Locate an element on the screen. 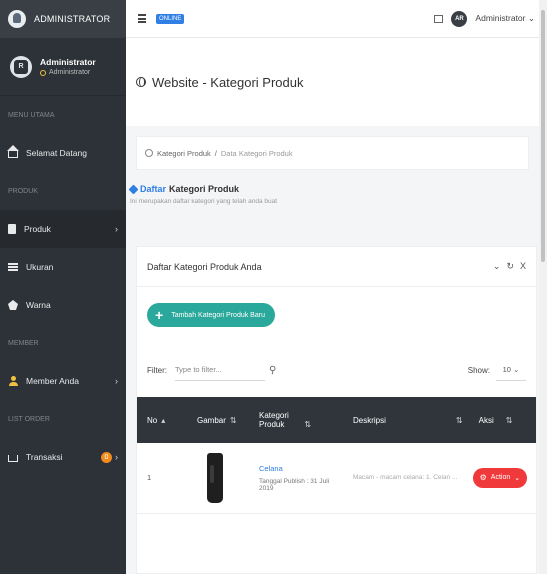  ruler-icon is located at coordinates (13, 267).